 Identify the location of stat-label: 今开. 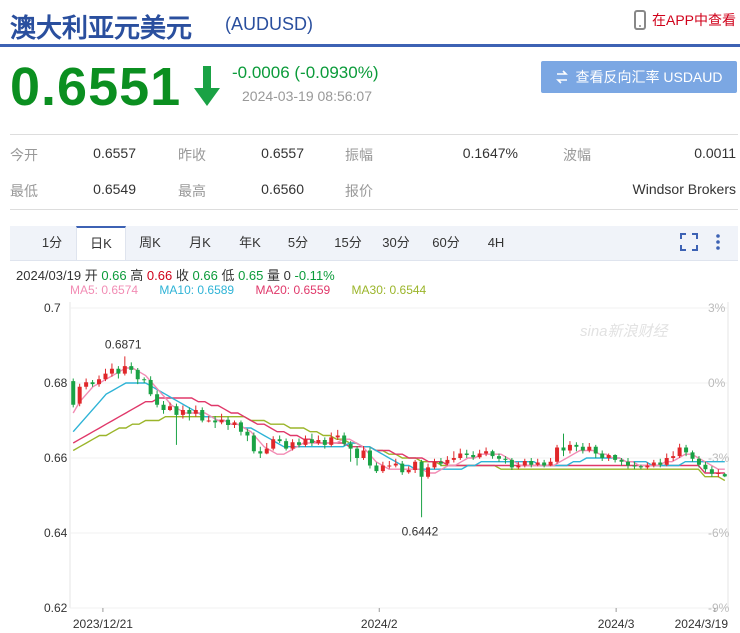
(24, 155).